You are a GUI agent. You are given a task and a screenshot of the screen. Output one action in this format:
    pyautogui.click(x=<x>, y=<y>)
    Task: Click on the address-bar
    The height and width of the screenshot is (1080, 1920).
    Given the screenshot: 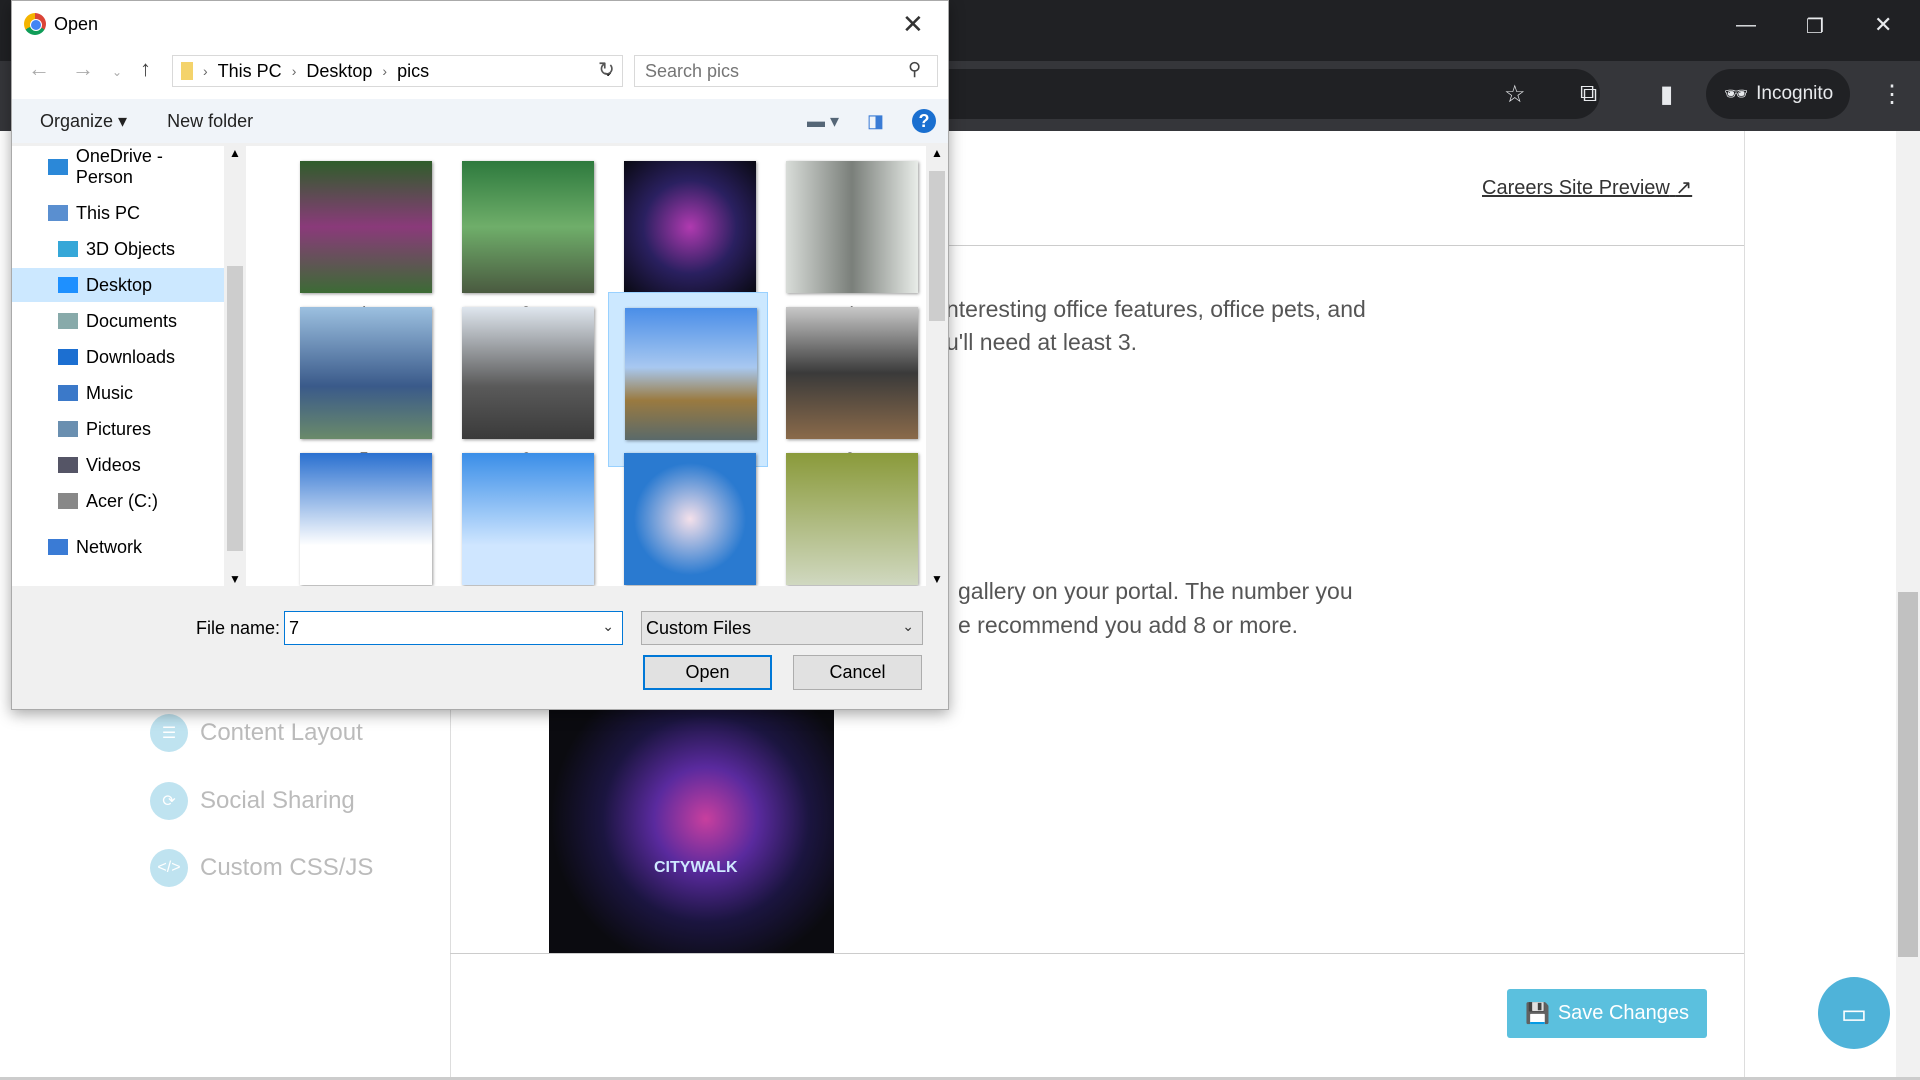 What is the action you would take?
    pyautogui.click(x=1250, y=94)
    